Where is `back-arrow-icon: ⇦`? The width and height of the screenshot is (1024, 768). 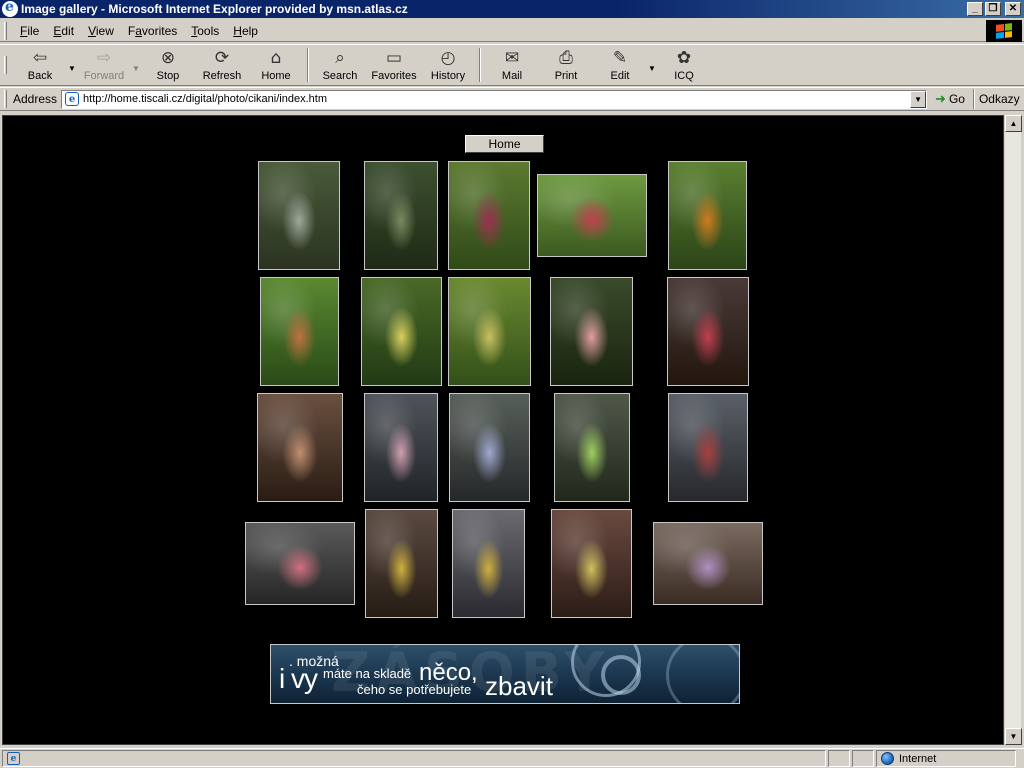 back-arrow-icon: ⇦ is located at coordinates (40, 58).